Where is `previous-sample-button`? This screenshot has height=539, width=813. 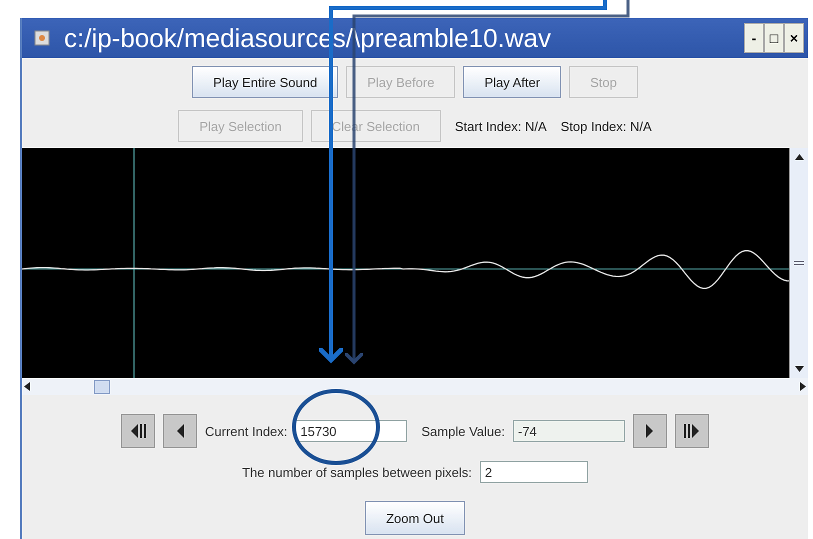 previous-sample-button is located at coordinates (180, 431).